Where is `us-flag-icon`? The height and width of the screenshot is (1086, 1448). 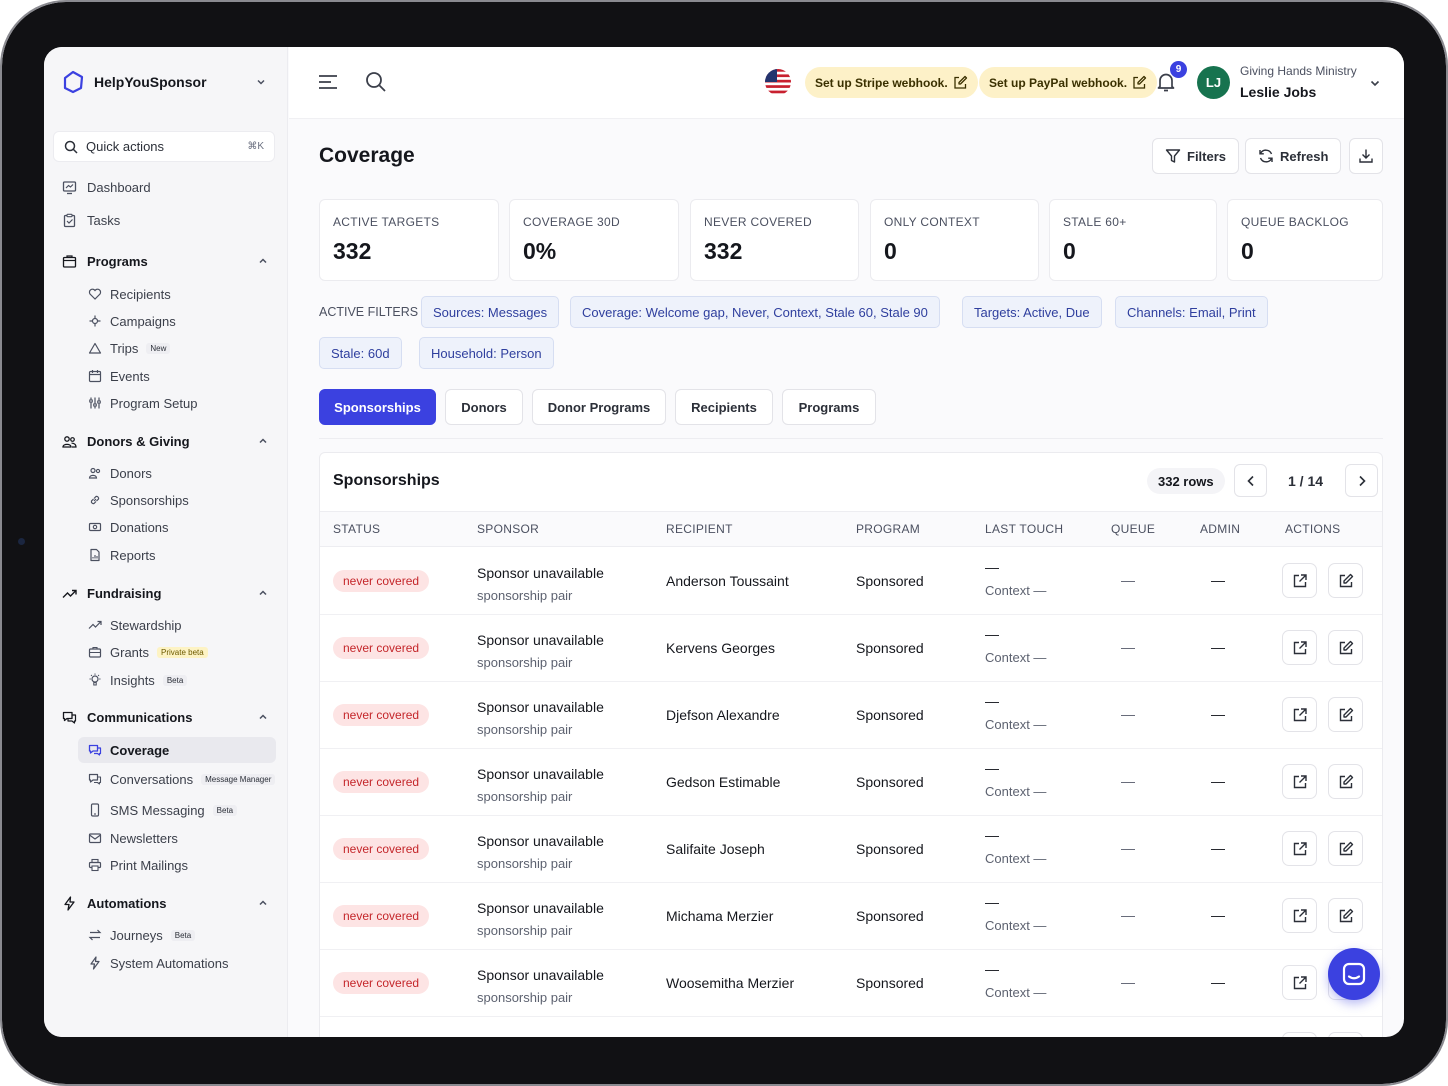
us-flag-icon is located at coordinates (778, 82).